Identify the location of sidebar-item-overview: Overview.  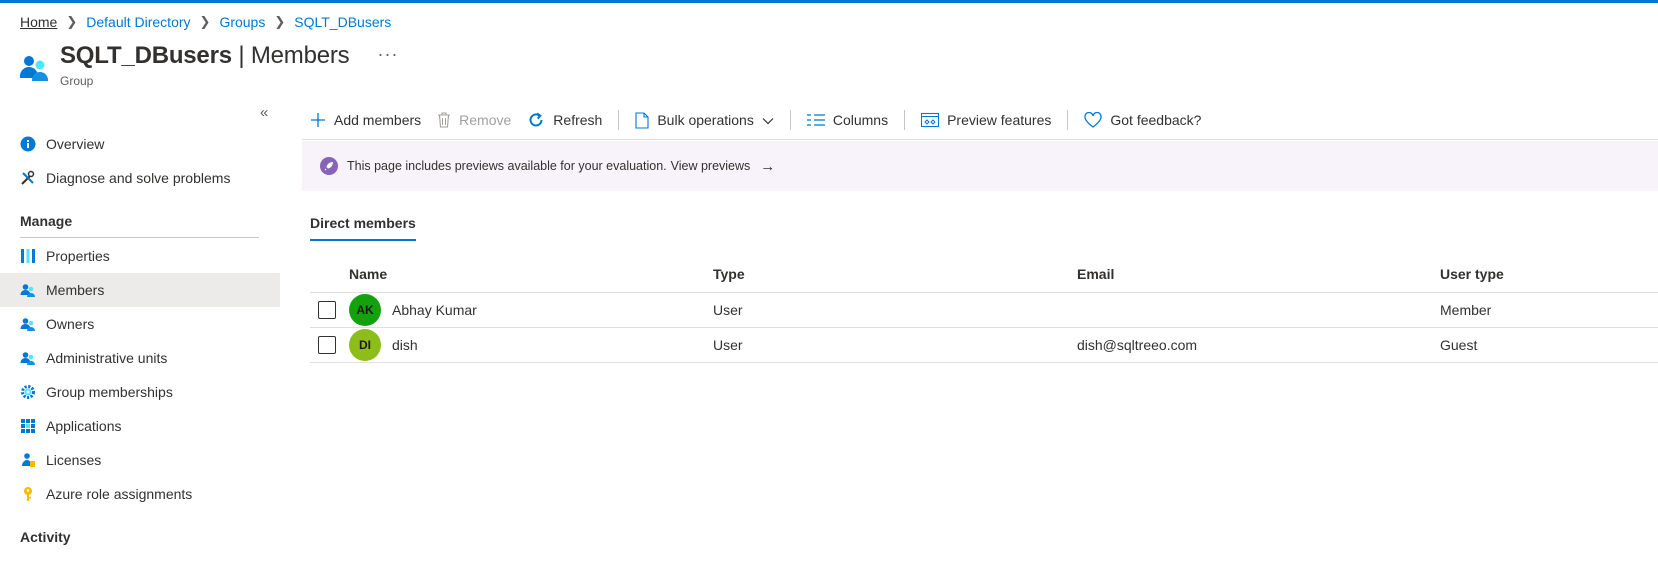
(140, 144).